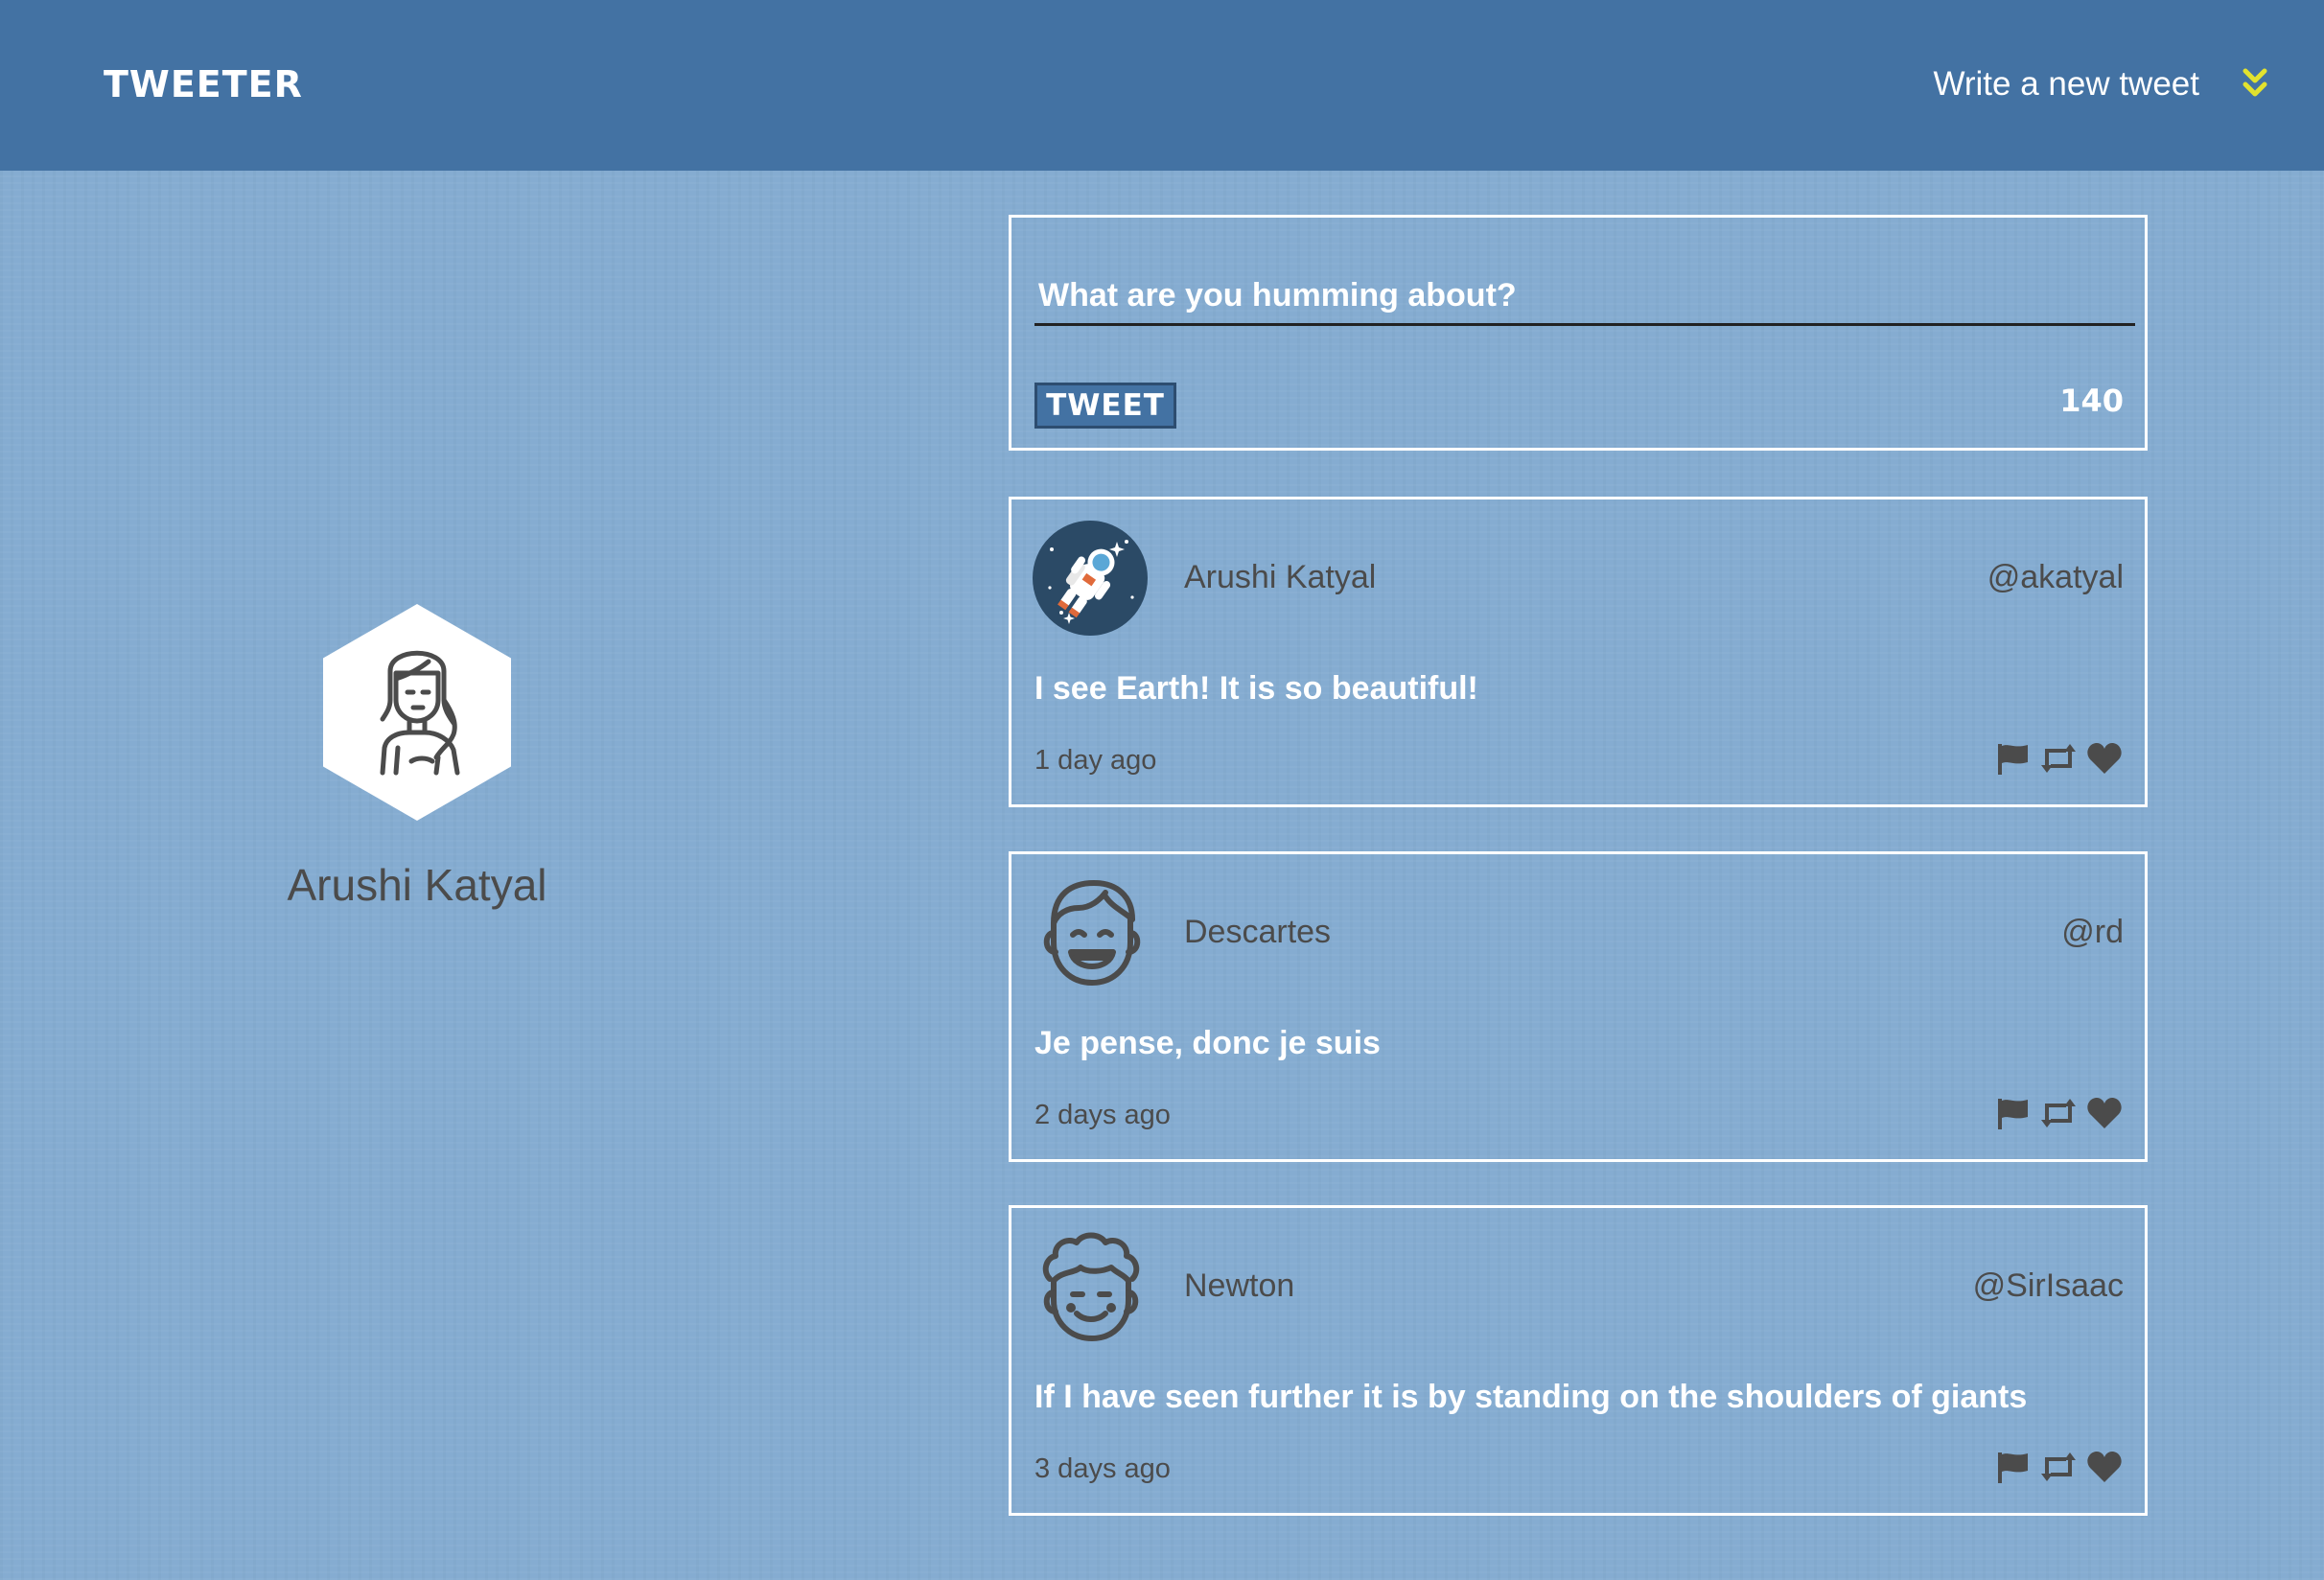  I want to click on tweet-author-name: Arushi Katyal, so click(1280, 577).